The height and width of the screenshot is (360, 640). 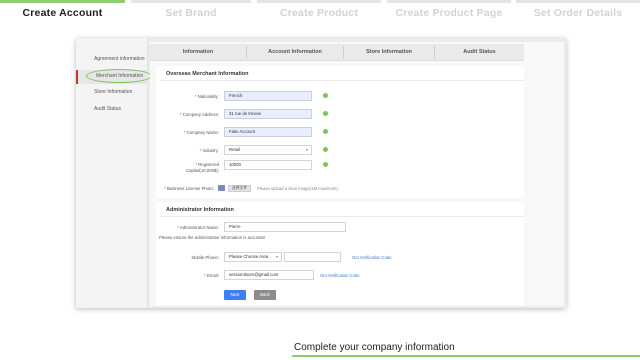 What do you see at coordinates (297, 188) in the screenshot?
I see `upload-hint: Please upload a clear image(1M maximum)` at bounding box center [297, 188].